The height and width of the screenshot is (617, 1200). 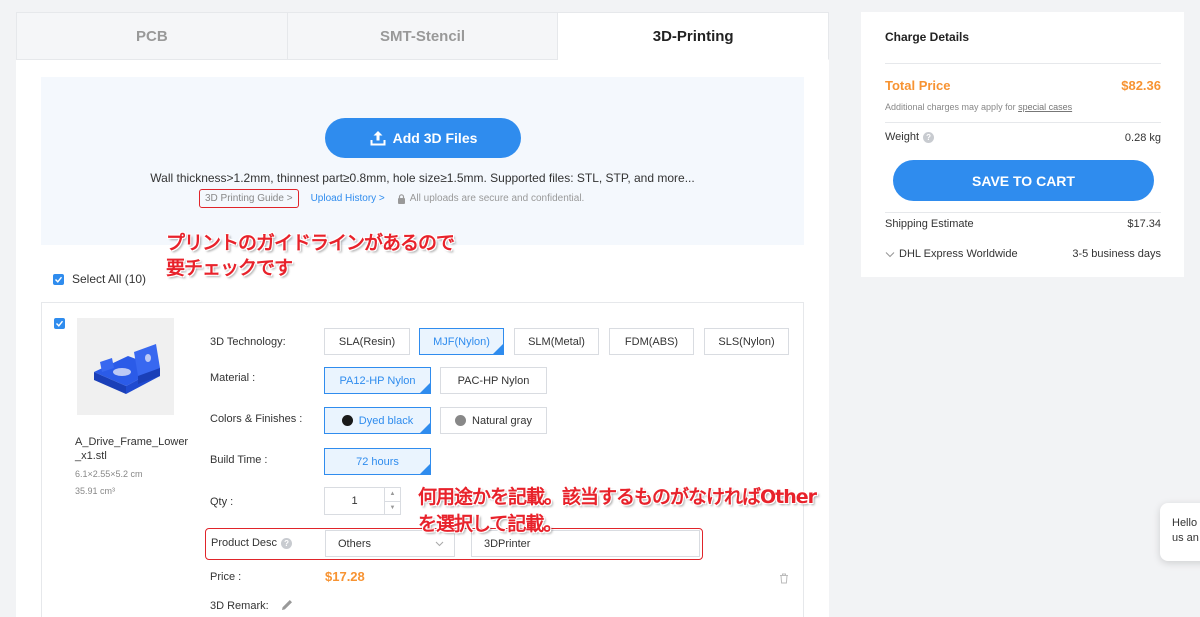 What do you see at coordinates (377, 380) in the screenshot?
I see `material-option-pa12: PA12-HP Nylon` at bounding box center [377, 380].